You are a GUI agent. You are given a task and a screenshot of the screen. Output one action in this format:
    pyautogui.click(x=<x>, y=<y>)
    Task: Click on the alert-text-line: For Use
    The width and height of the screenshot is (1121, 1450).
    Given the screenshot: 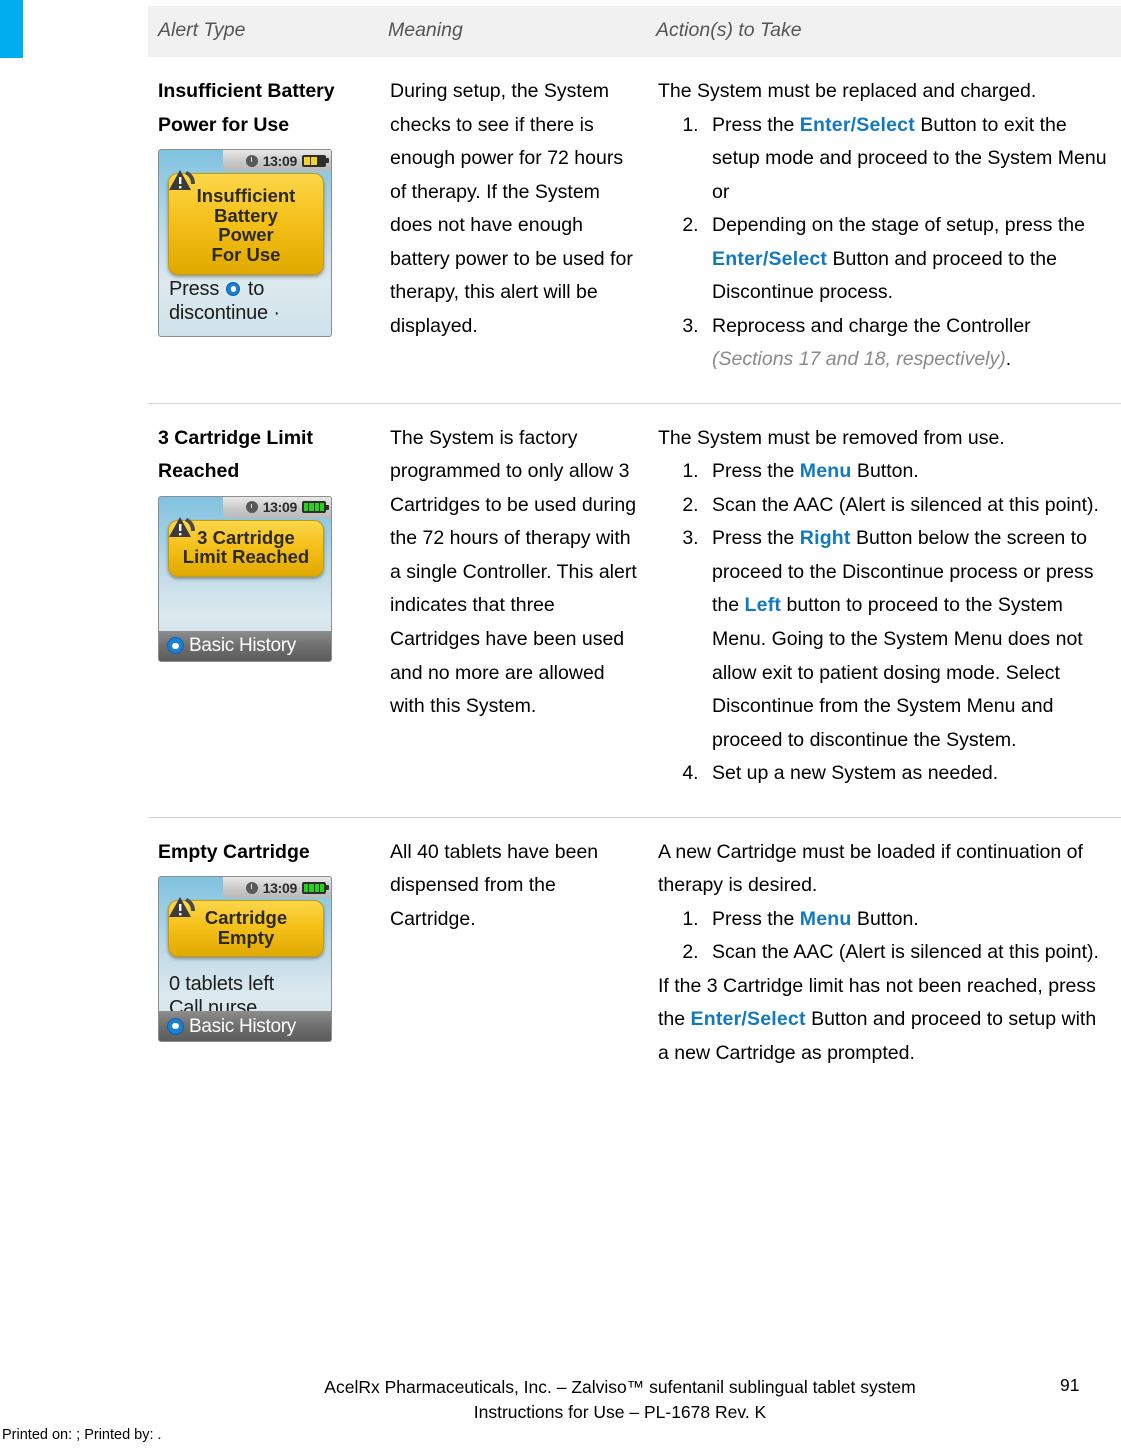 What is the action you would take?
    pyautogui.click(x=246, y=254)
    